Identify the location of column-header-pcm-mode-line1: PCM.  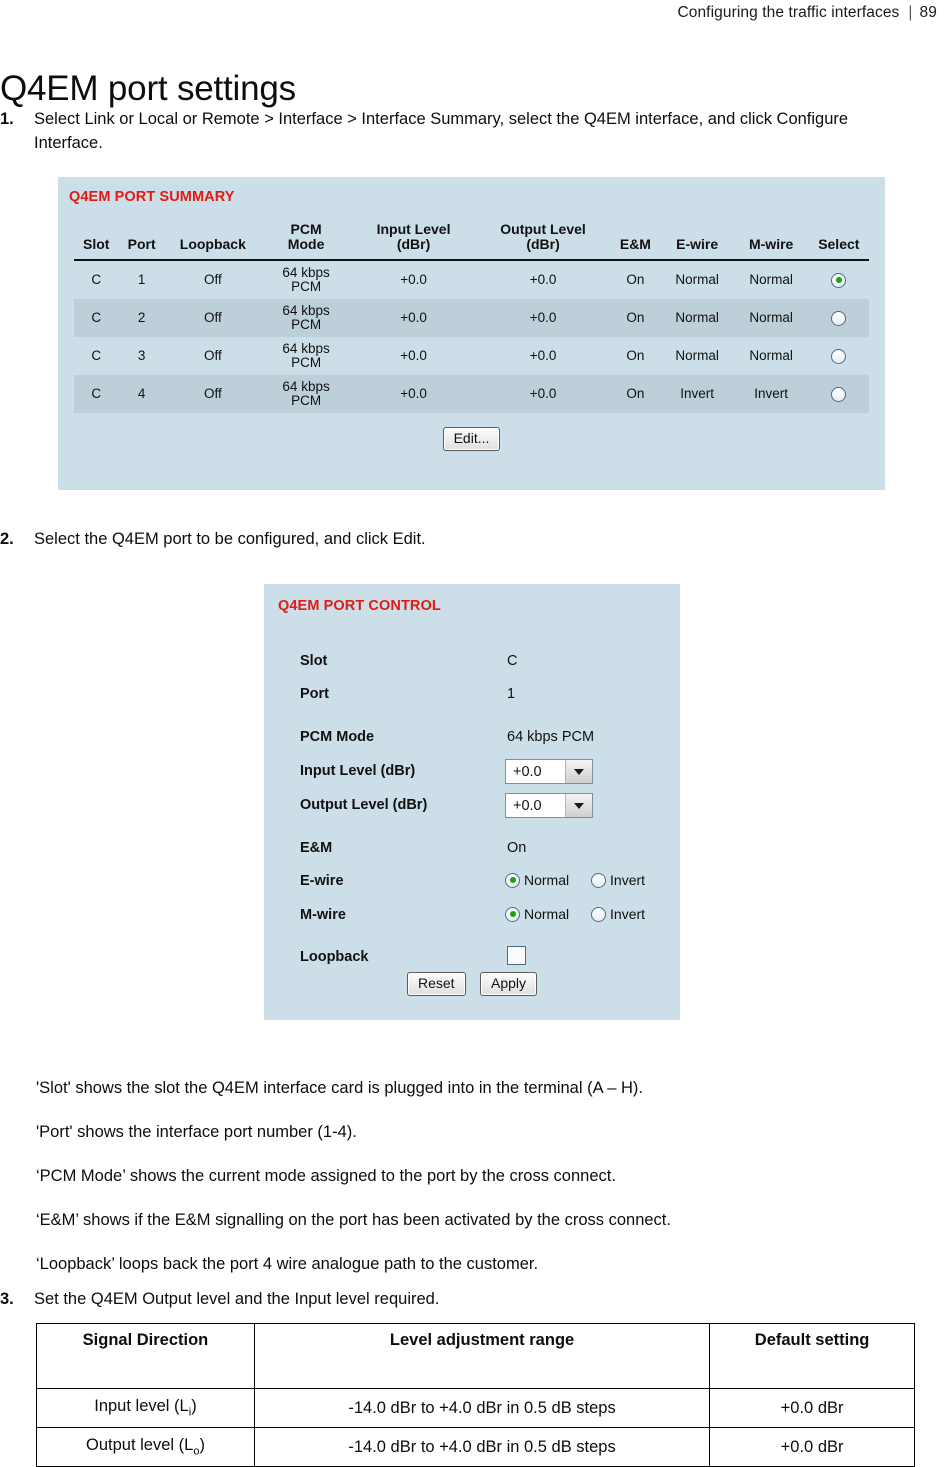
(306, 229).